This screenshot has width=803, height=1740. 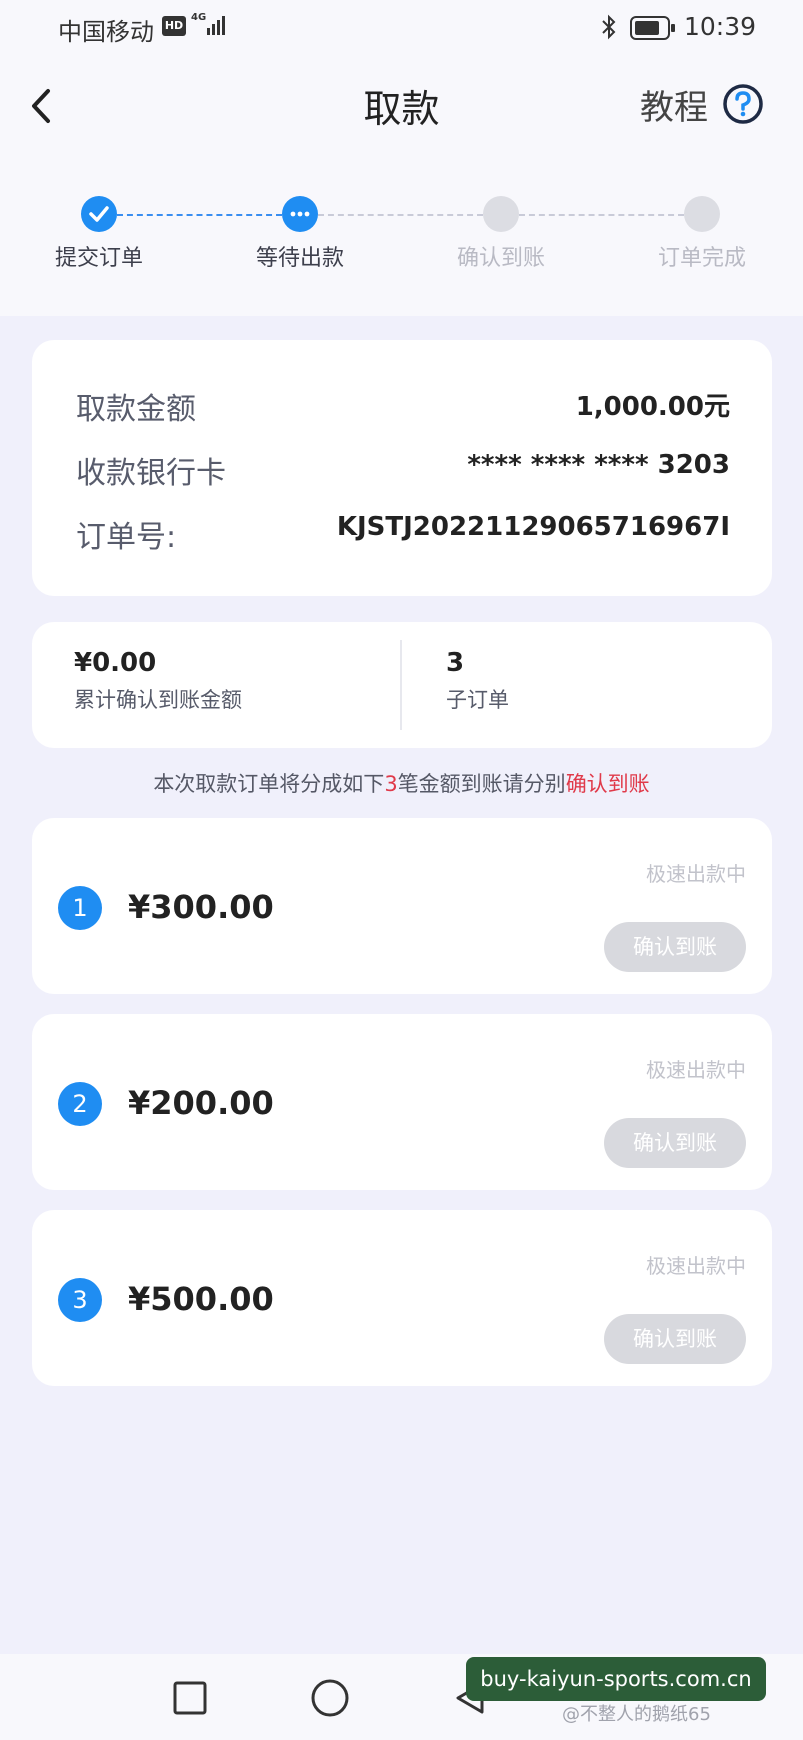 What do you see at coordinates (80, 1300) in the screenshot?
I see `sub-order-index: 3` at bounding box center [80, 1300].